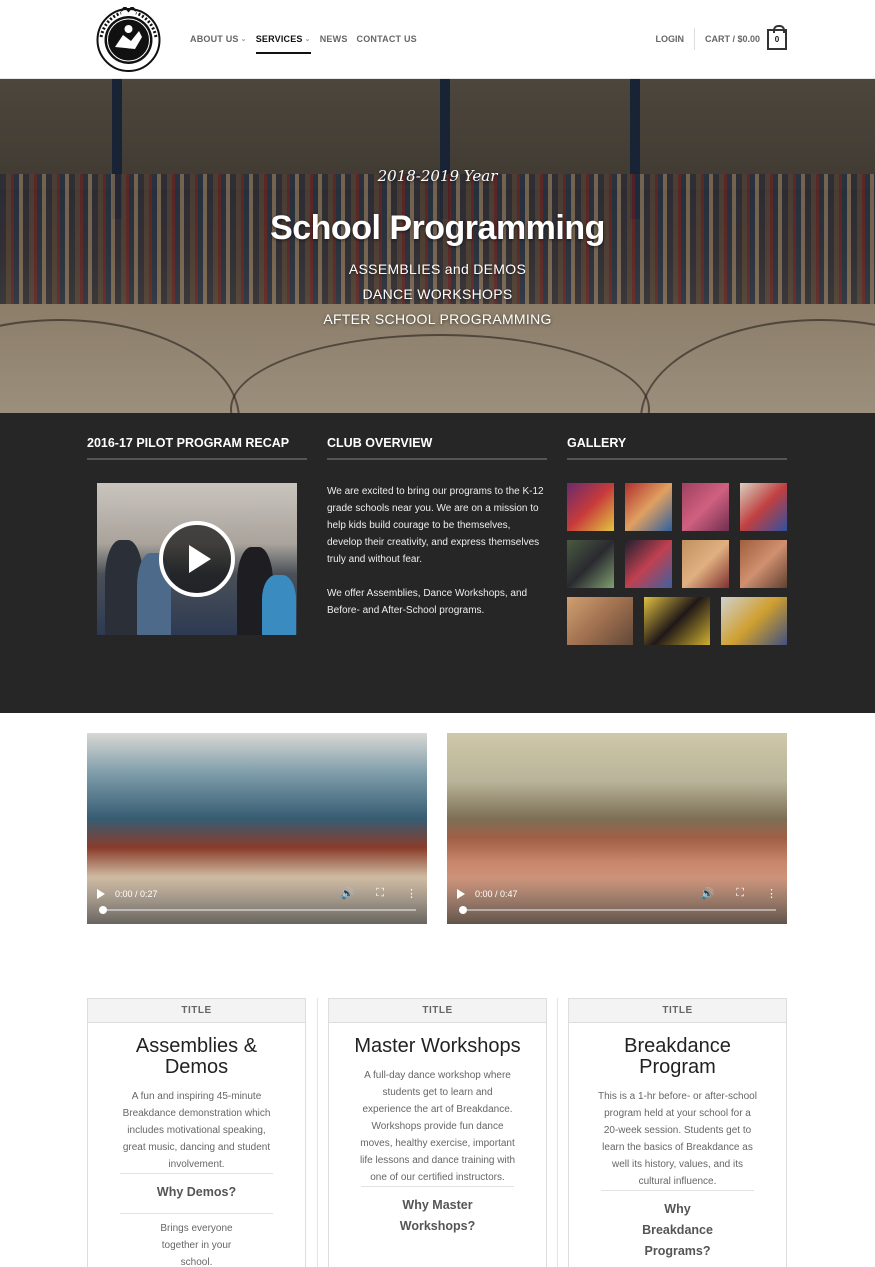 This screenshot has width=875, height=1267. Describe the element at coordinates (437, 1046) in the screenshot. I see `card-title: Master Workshops` at that location.